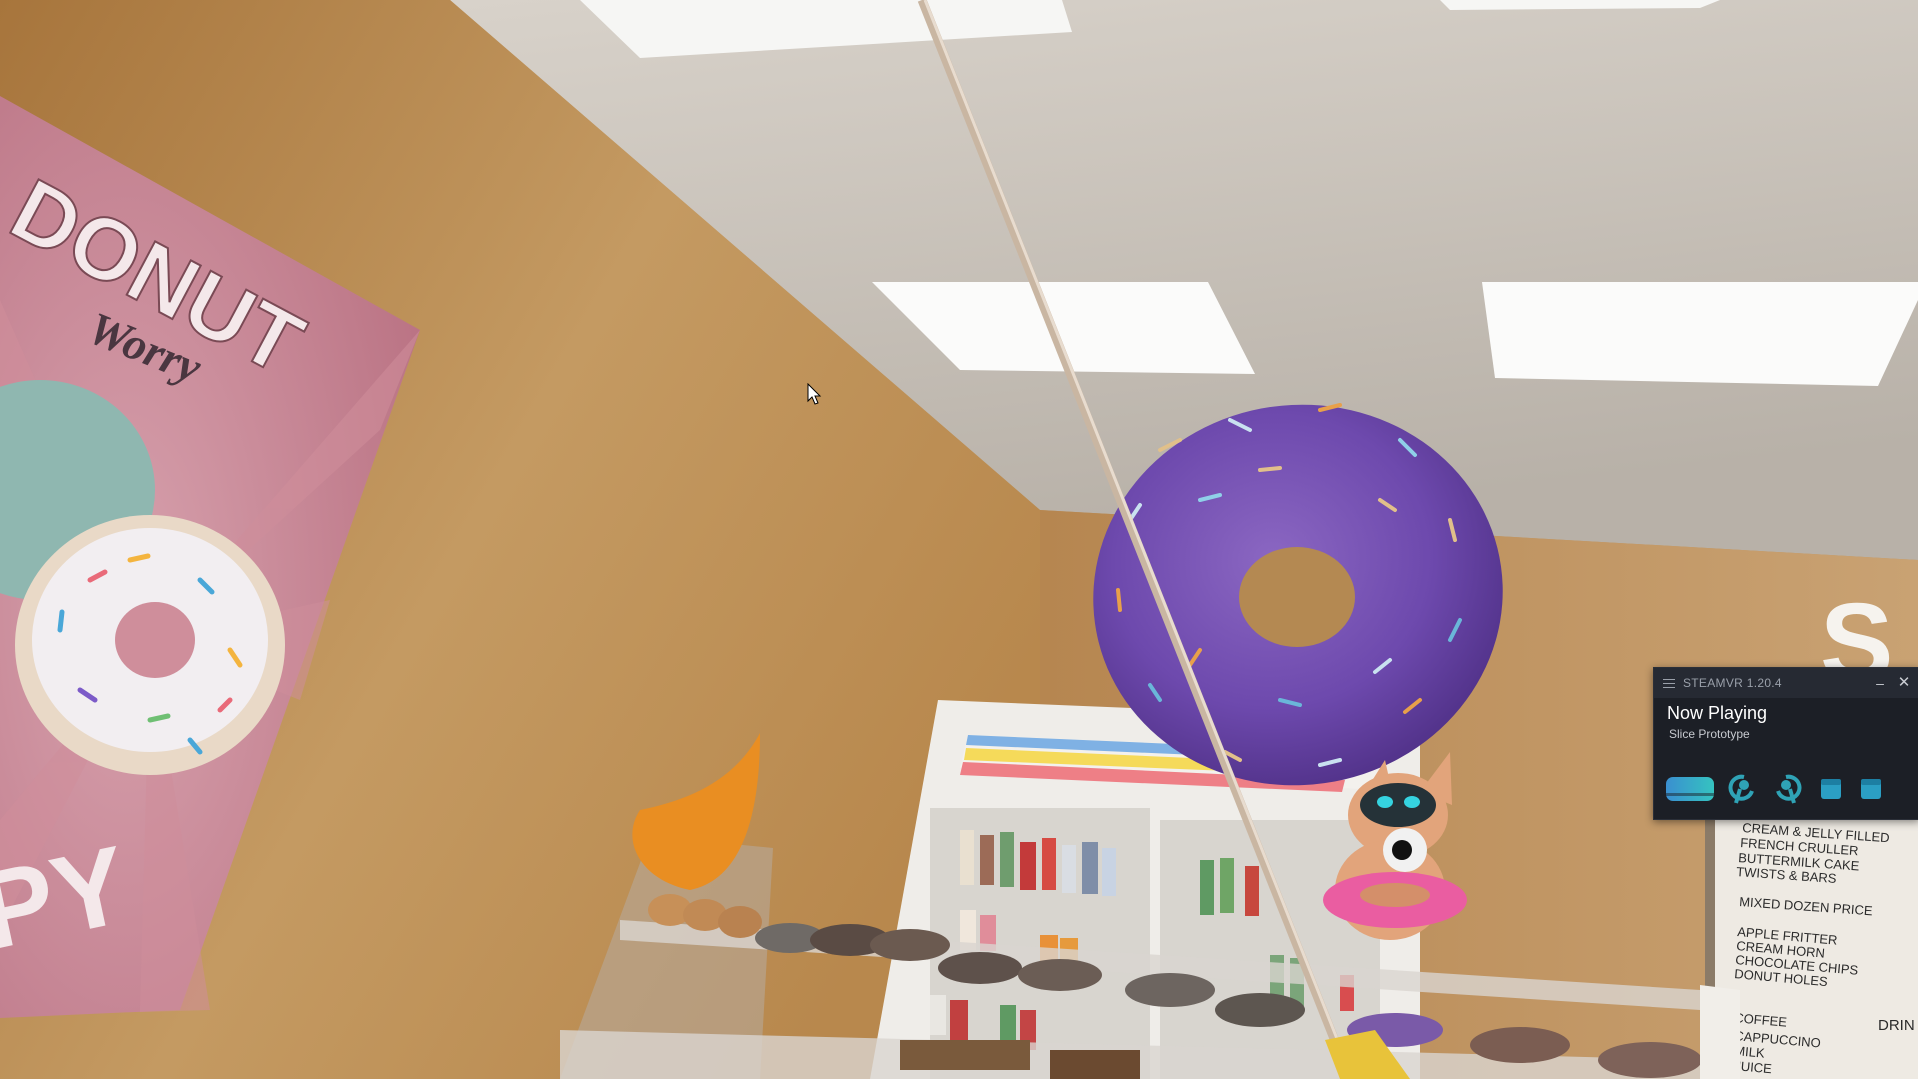 This screenshot has width=1918, height=1079. What do you see at coordinates (1690, 789) in the screenshot?
I see `headset-icon` at bounding box center [1690, 789].